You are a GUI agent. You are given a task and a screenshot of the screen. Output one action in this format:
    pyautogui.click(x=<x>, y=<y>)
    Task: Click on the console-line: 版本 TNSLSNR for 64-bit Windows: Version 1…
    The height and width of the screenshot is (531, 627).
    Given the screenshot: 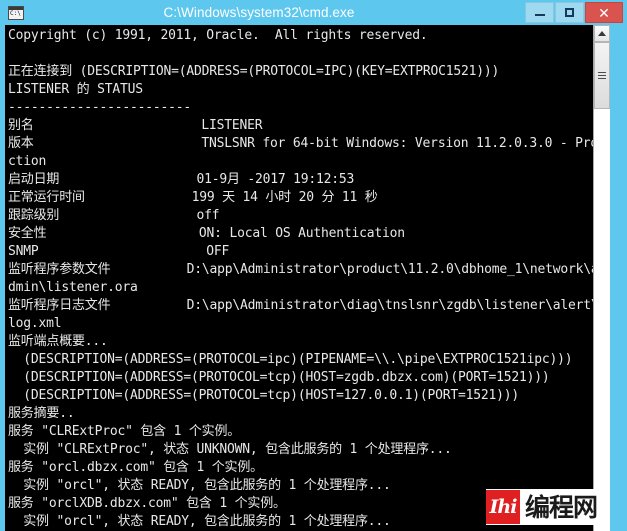 What is the action you would take?
    pyautogui.click(x=306, y=143)
    